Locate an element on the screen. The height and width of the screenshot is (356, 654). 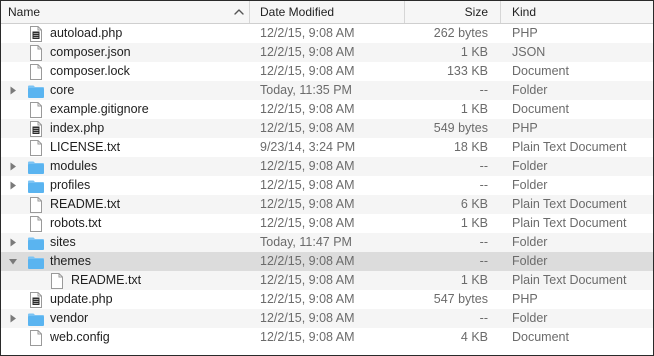
file-row-autoload-php: autoload.php 12/2/15, 9:08 AM 262 bytes PHP is located at coordinates (327, 33).